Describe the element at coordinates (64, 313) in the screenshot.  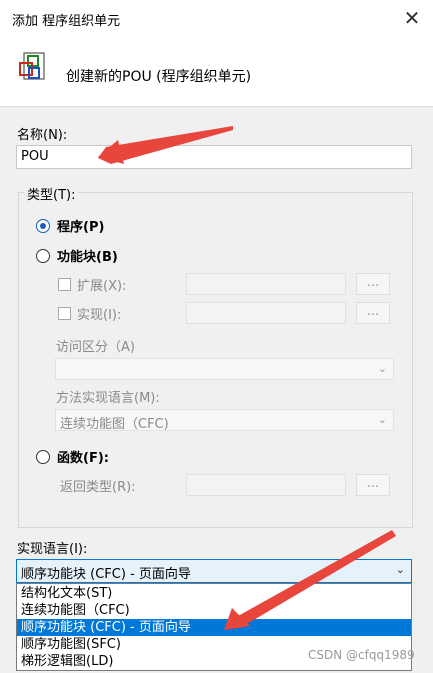
I see `implements-checkbox` at that location.